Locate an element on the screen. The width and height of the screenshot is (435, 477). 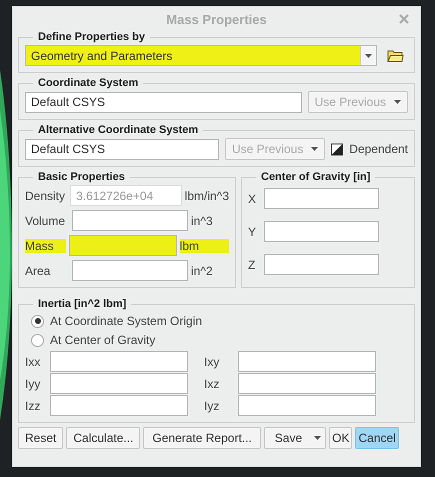
unit-label: lbm is located at coordinates (204, 245).